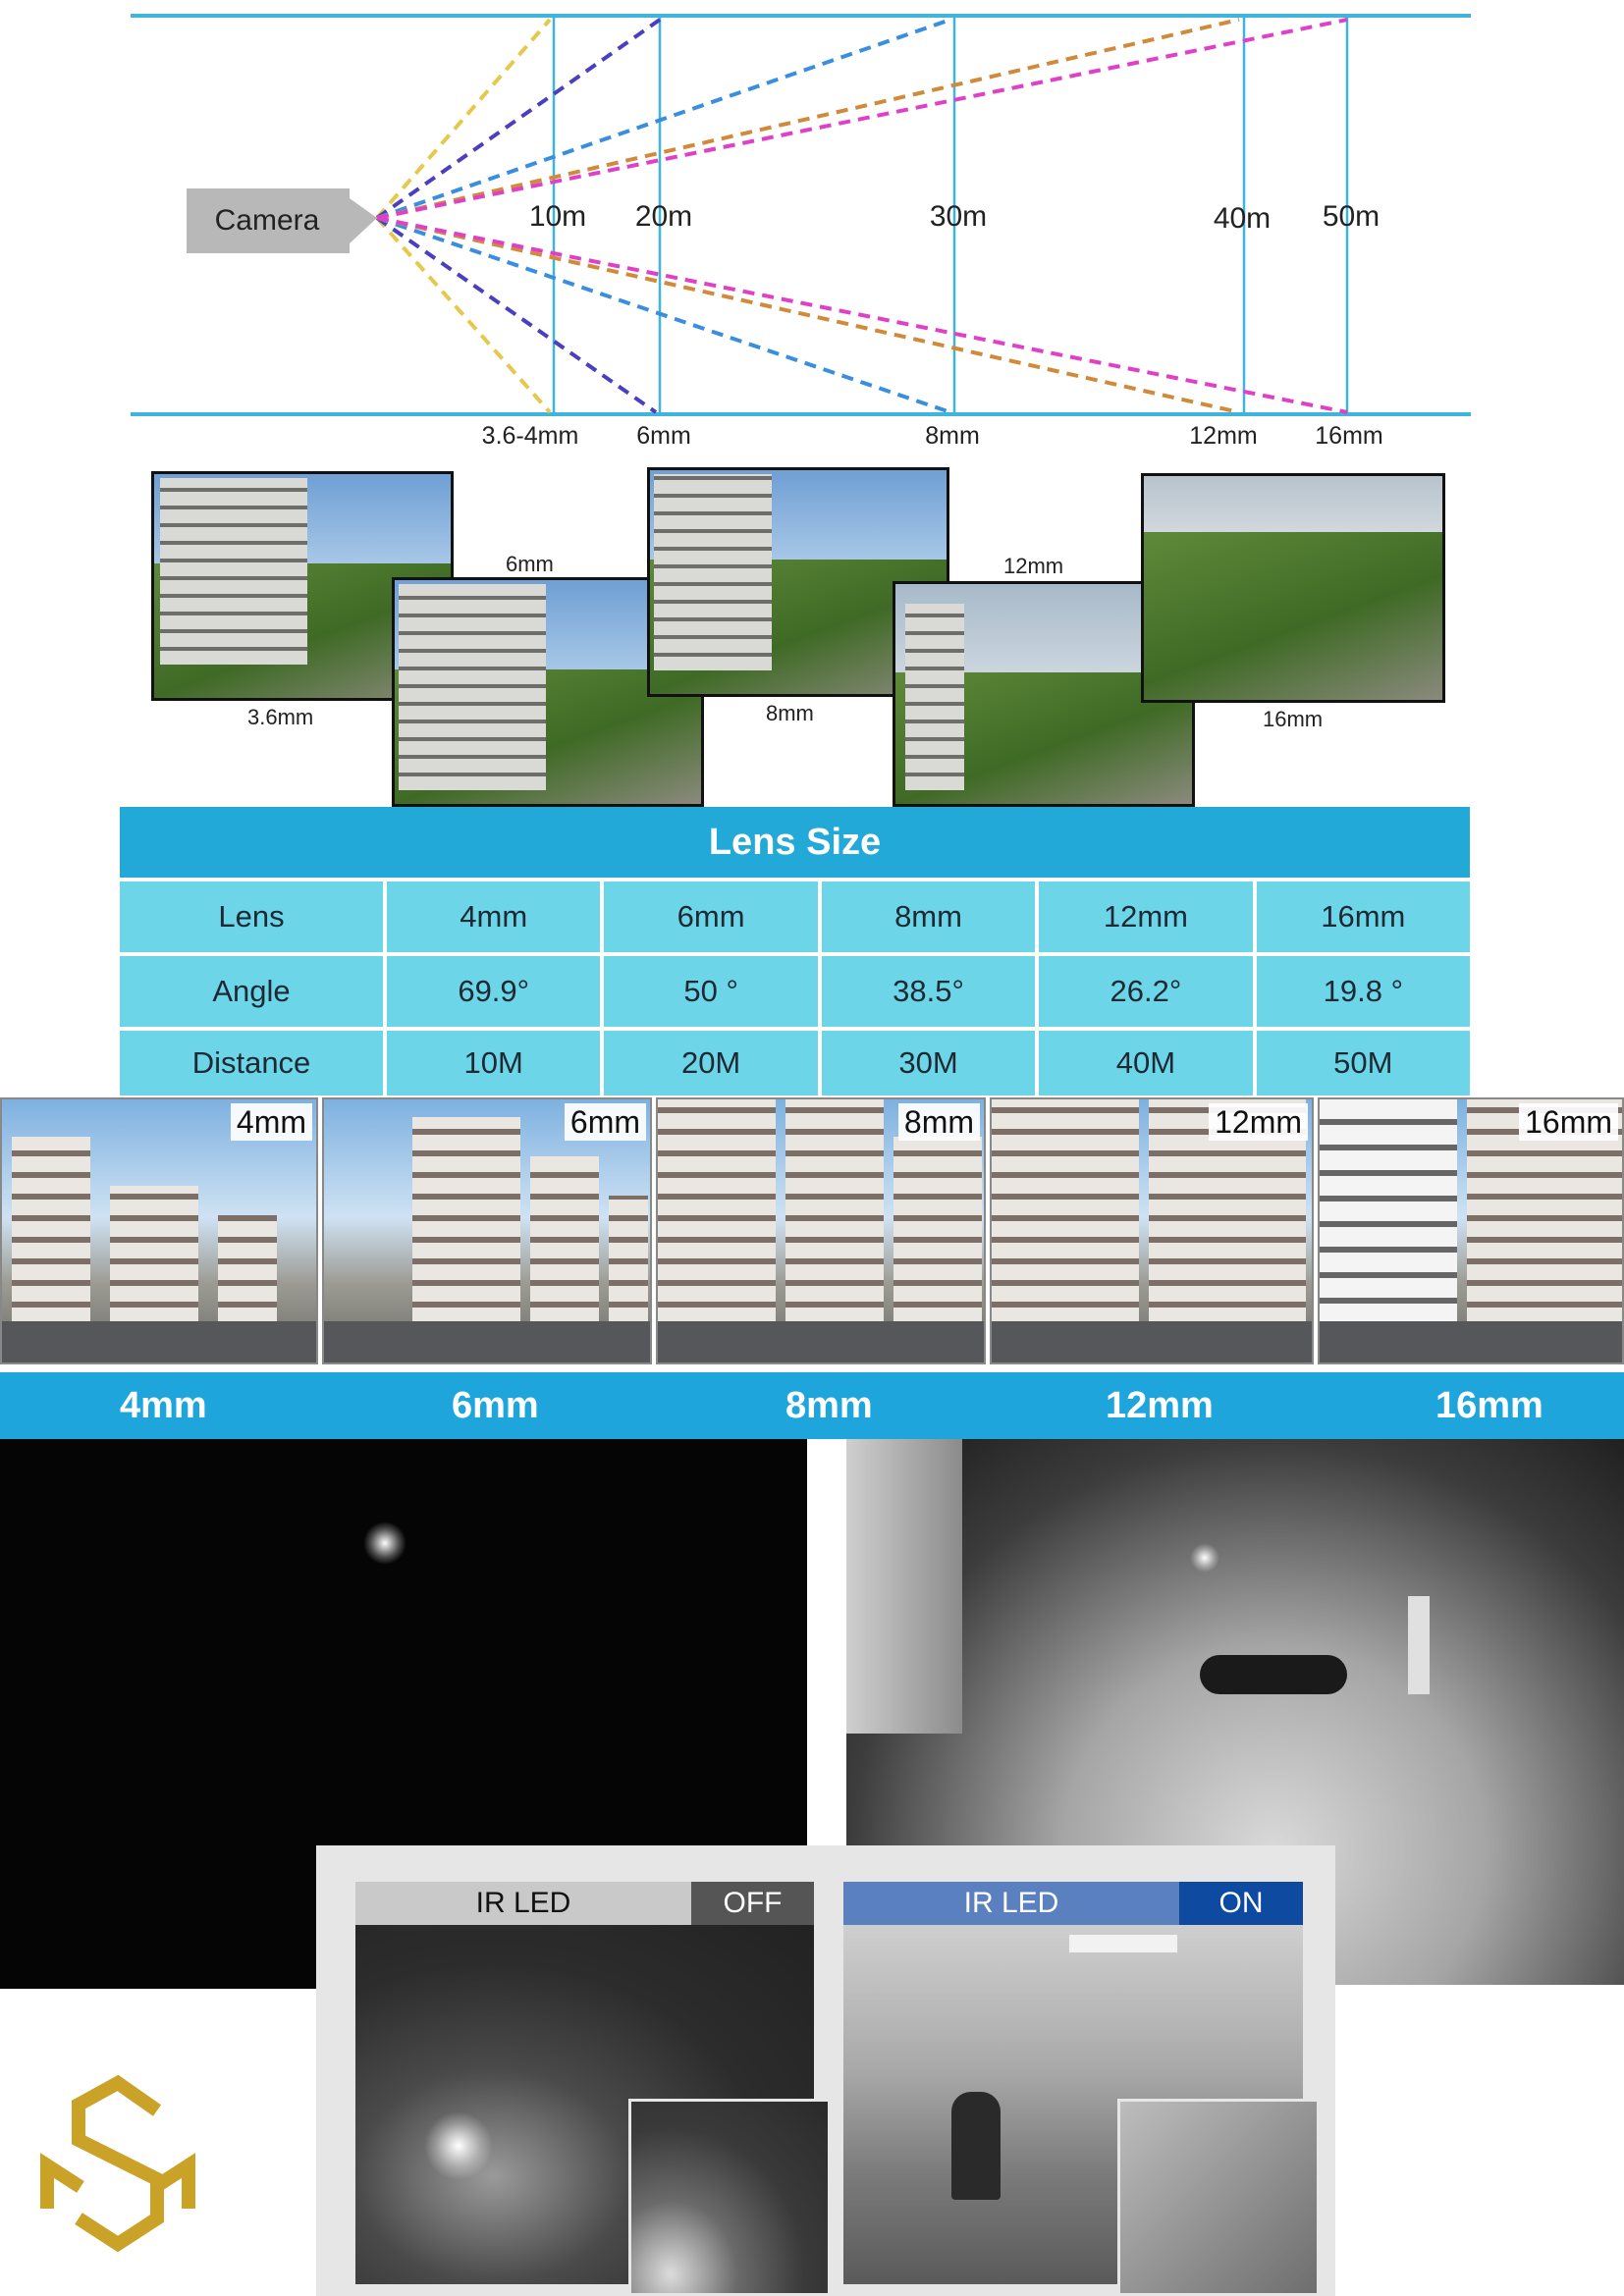 This screenshot has height=2296, width=1624. What do you see at coordinates (1258, 1122) in the screenshot?
I see `focal-photo-tag: 12mm` at bounding box center [1258, 1122].